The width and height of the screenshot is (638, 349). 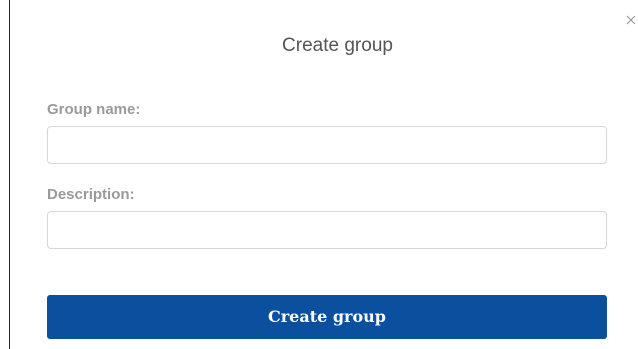 I want to click on close-icon, so click(x=631, y=20).